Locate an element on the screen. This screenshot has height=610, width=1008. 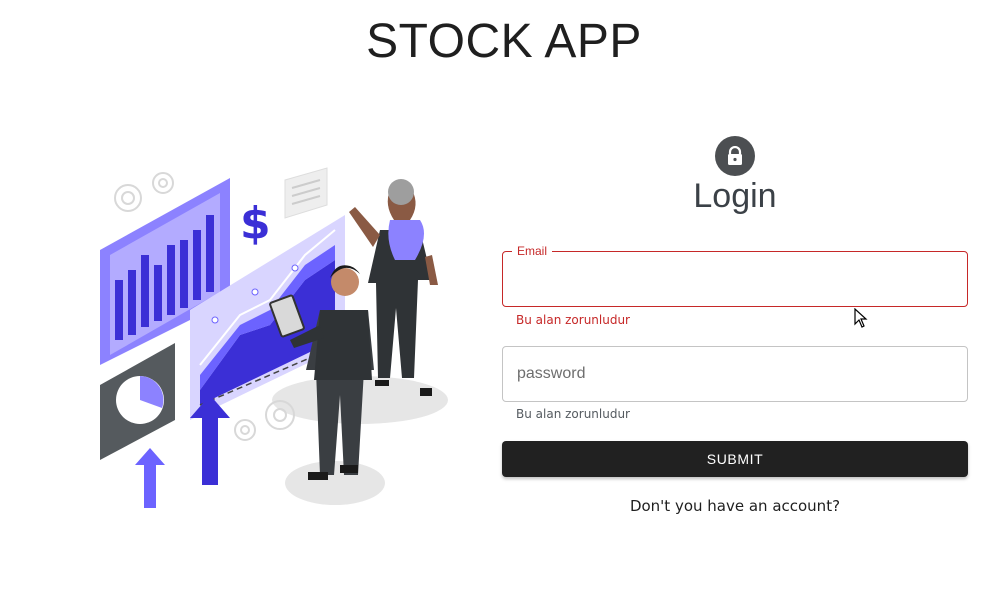
password-input is located at coordinates (735, 374).